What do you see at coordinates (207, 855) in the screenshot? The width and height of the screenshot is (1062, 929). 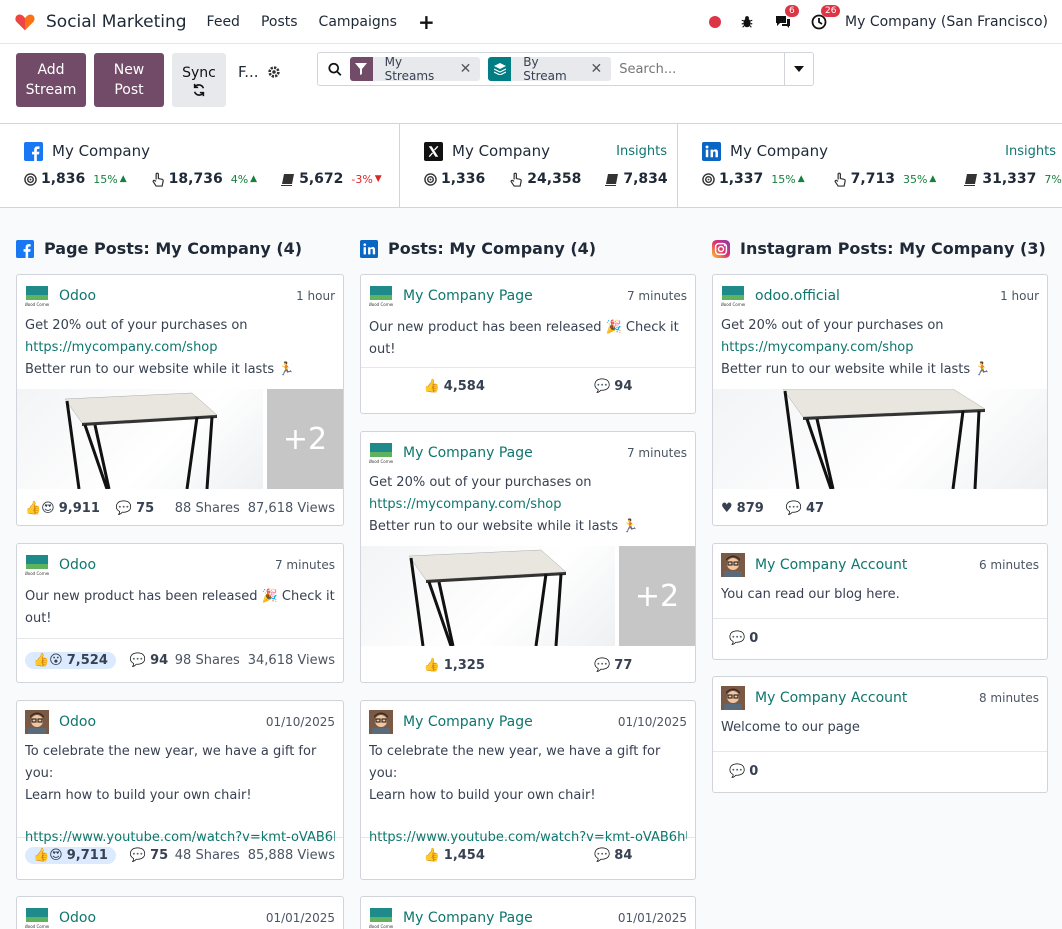 I see `shares-count: 48 Shares` at bounding box center [207, 855].